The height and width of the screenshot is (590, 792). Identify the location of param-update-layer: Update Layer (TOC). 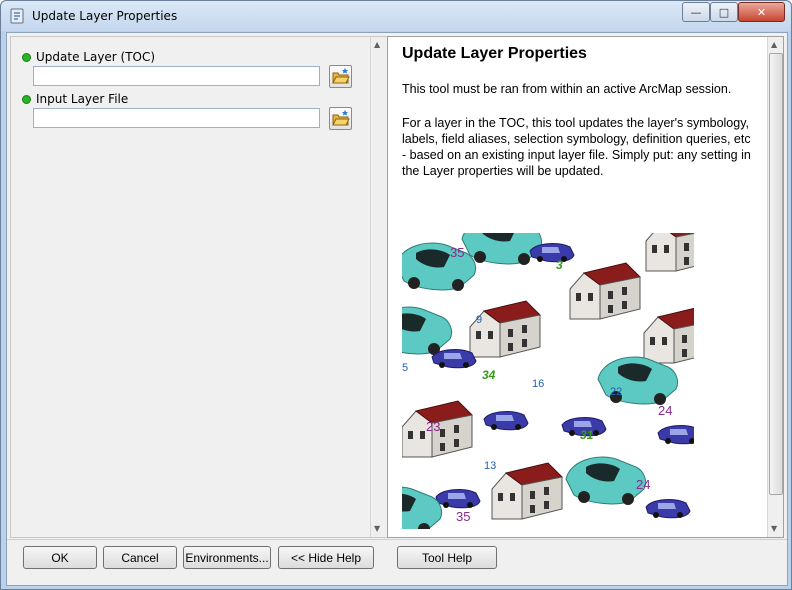
(88, 57).